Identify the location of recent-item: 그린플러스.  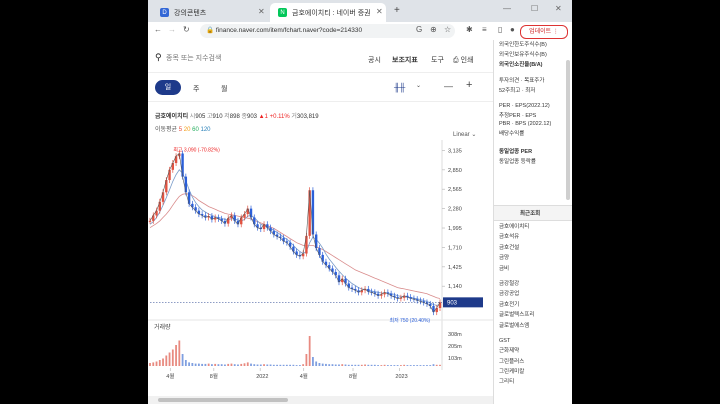
(534, 362).